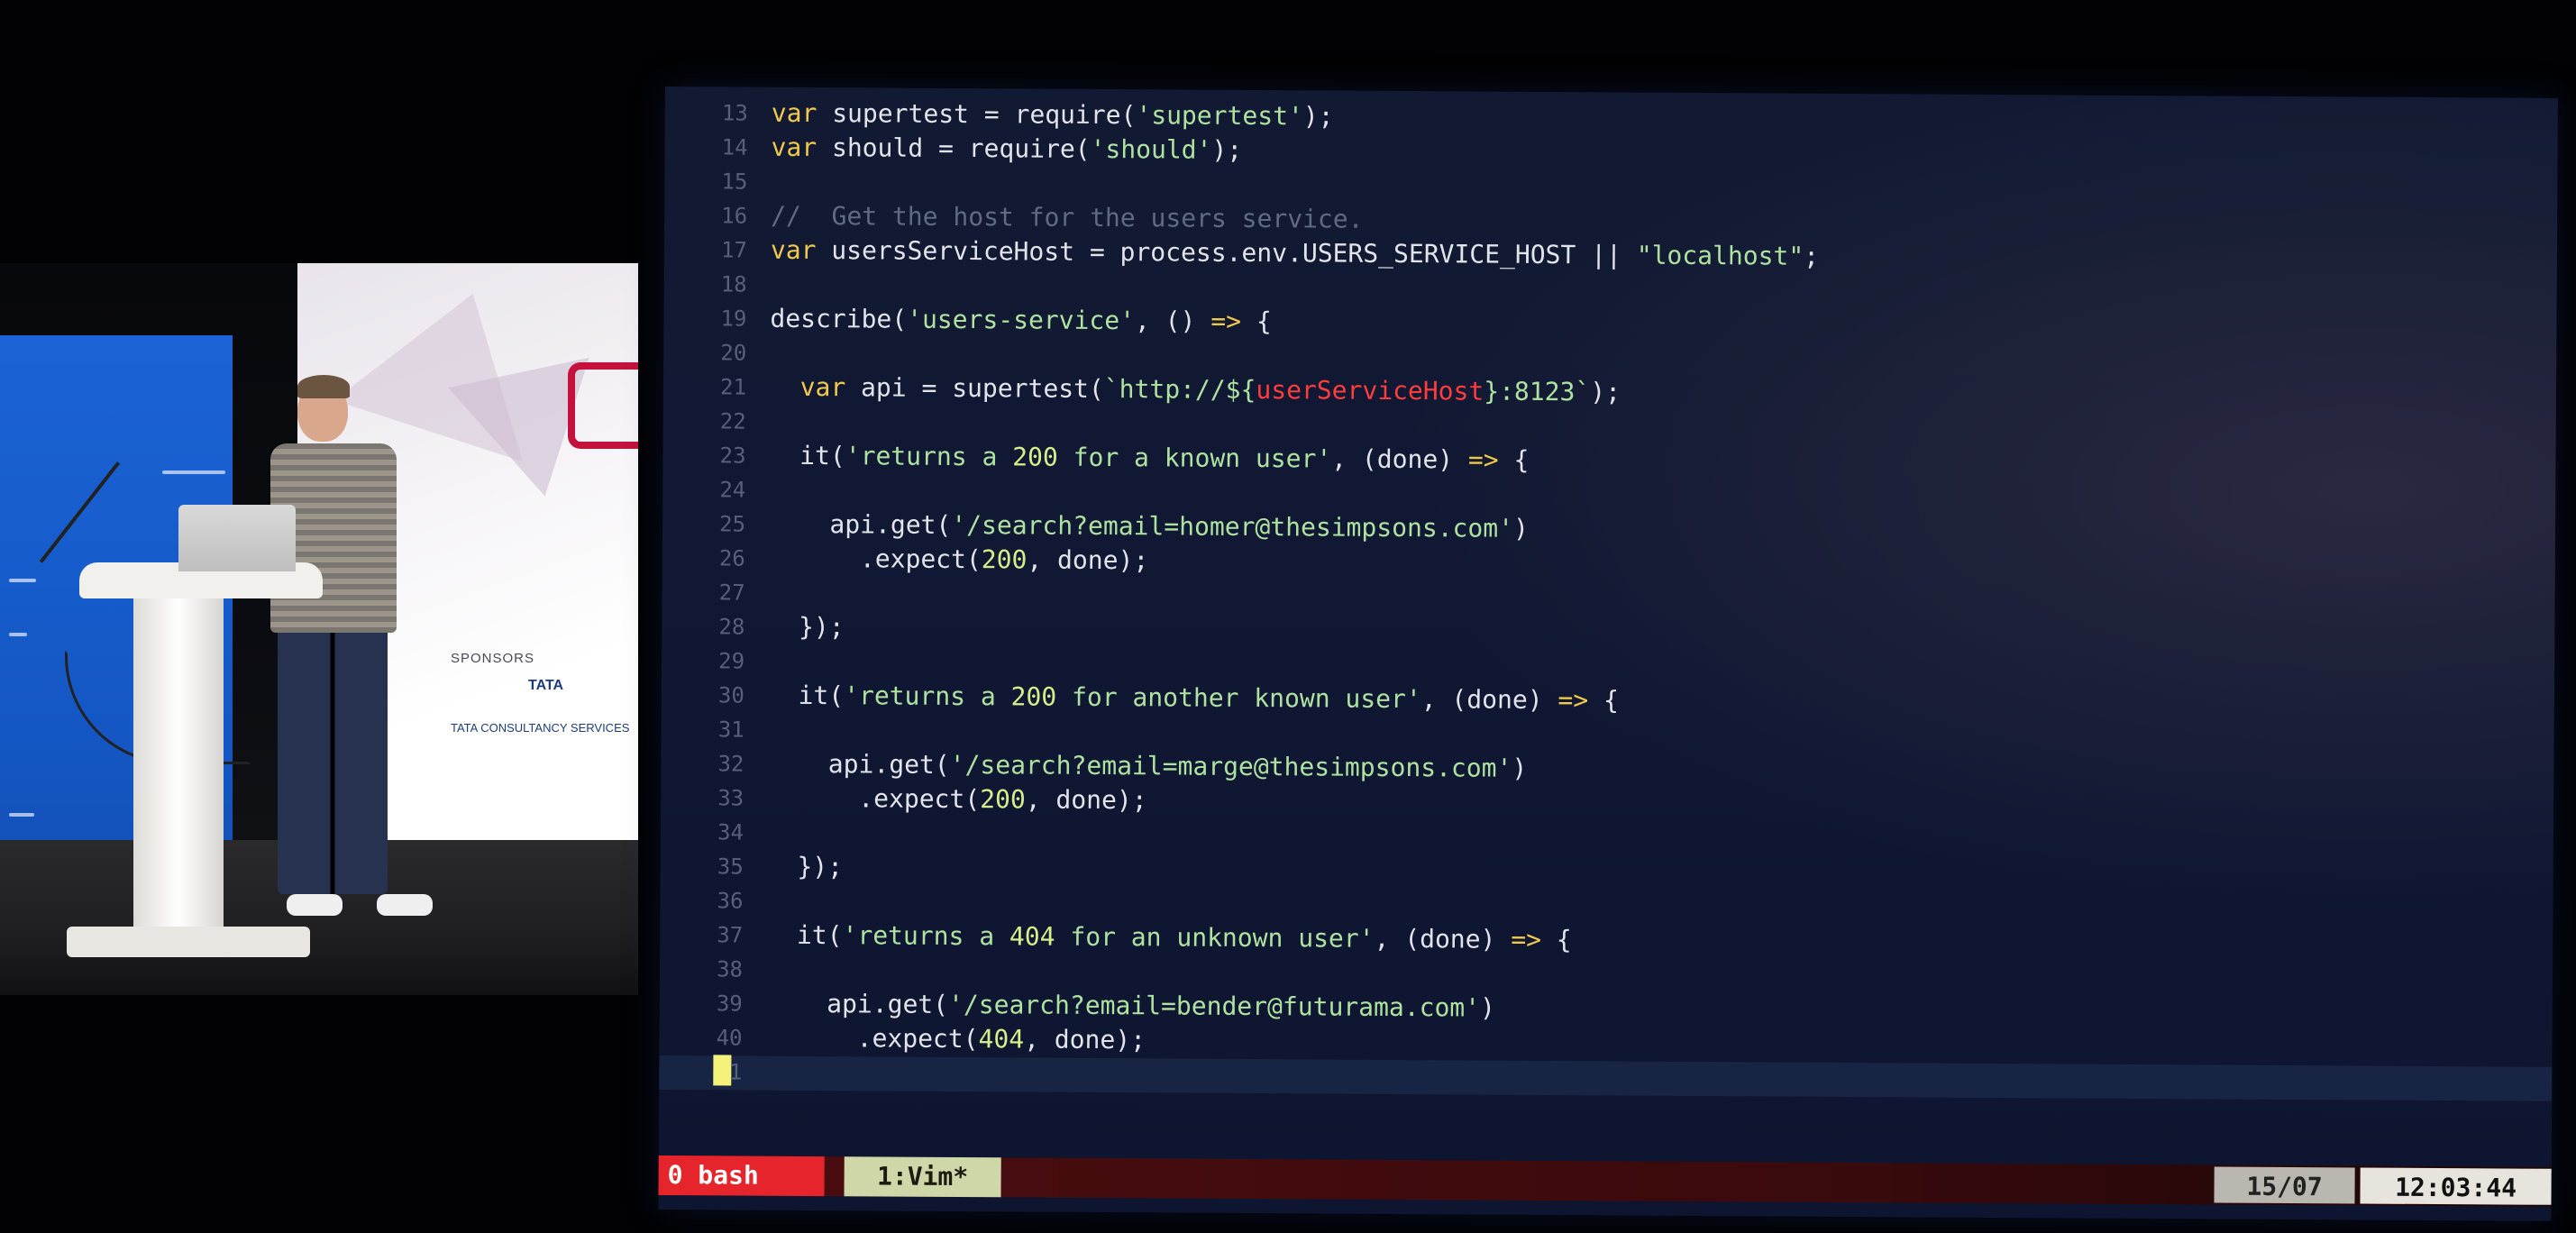 This screenshot has width=2576, height=1233. Describe the element at coordinates (546, 685) in the screenshot. I see `sponsor-logo: TATA` at that location.